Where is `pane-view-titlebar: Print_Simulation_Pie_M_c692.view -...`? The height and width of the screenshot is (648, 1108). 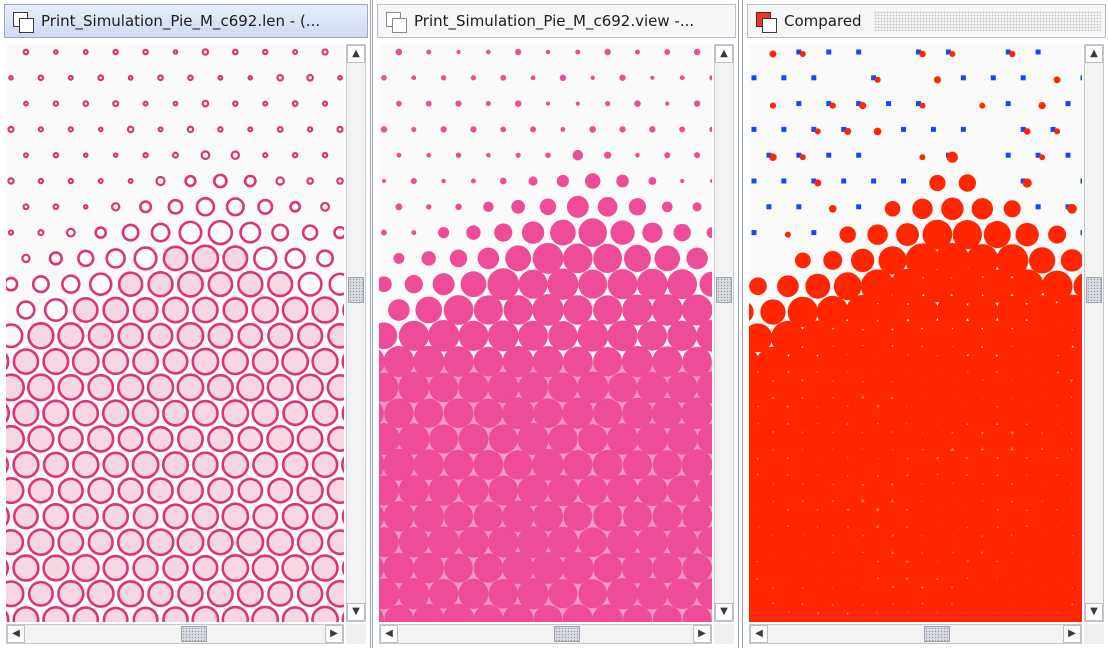
pane-view-titlebar: Print_Simulation_Pie_M_c692.view -... is located at coordinates (556, 21).